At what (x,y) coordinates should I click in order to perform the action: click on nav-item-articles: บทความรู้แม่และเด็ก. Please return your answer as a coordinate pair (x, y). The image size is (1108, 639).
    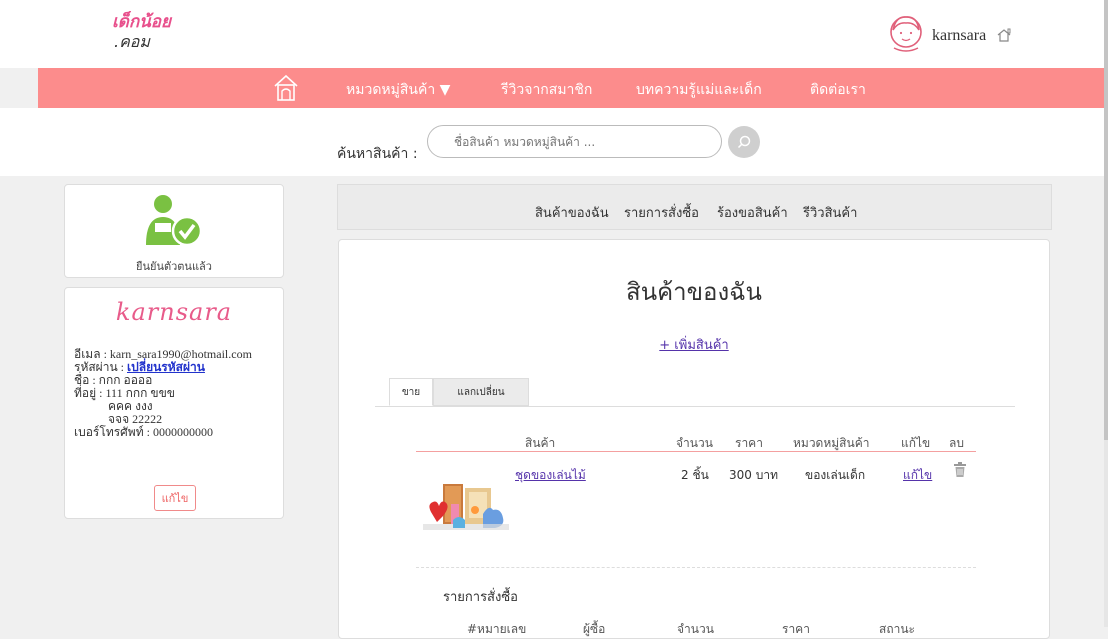
    Looking at the image, I should click on (699, 90).